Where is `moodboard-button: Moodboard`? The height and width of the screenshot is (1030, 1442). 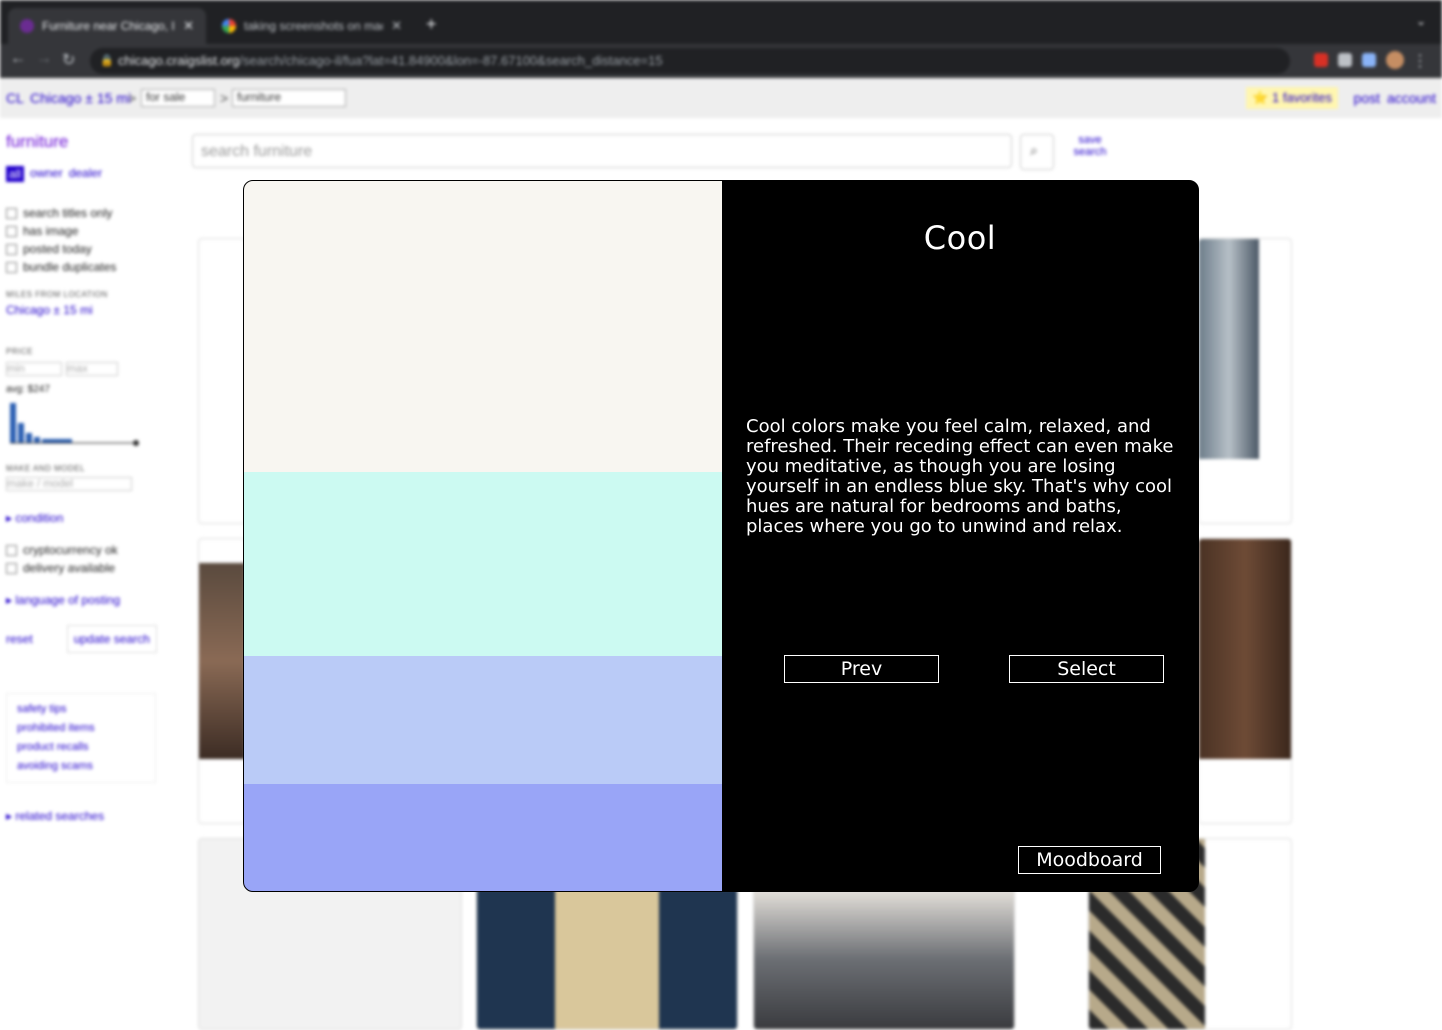 moodboard-button: Moodboard is located at coordinates (1089, 860).